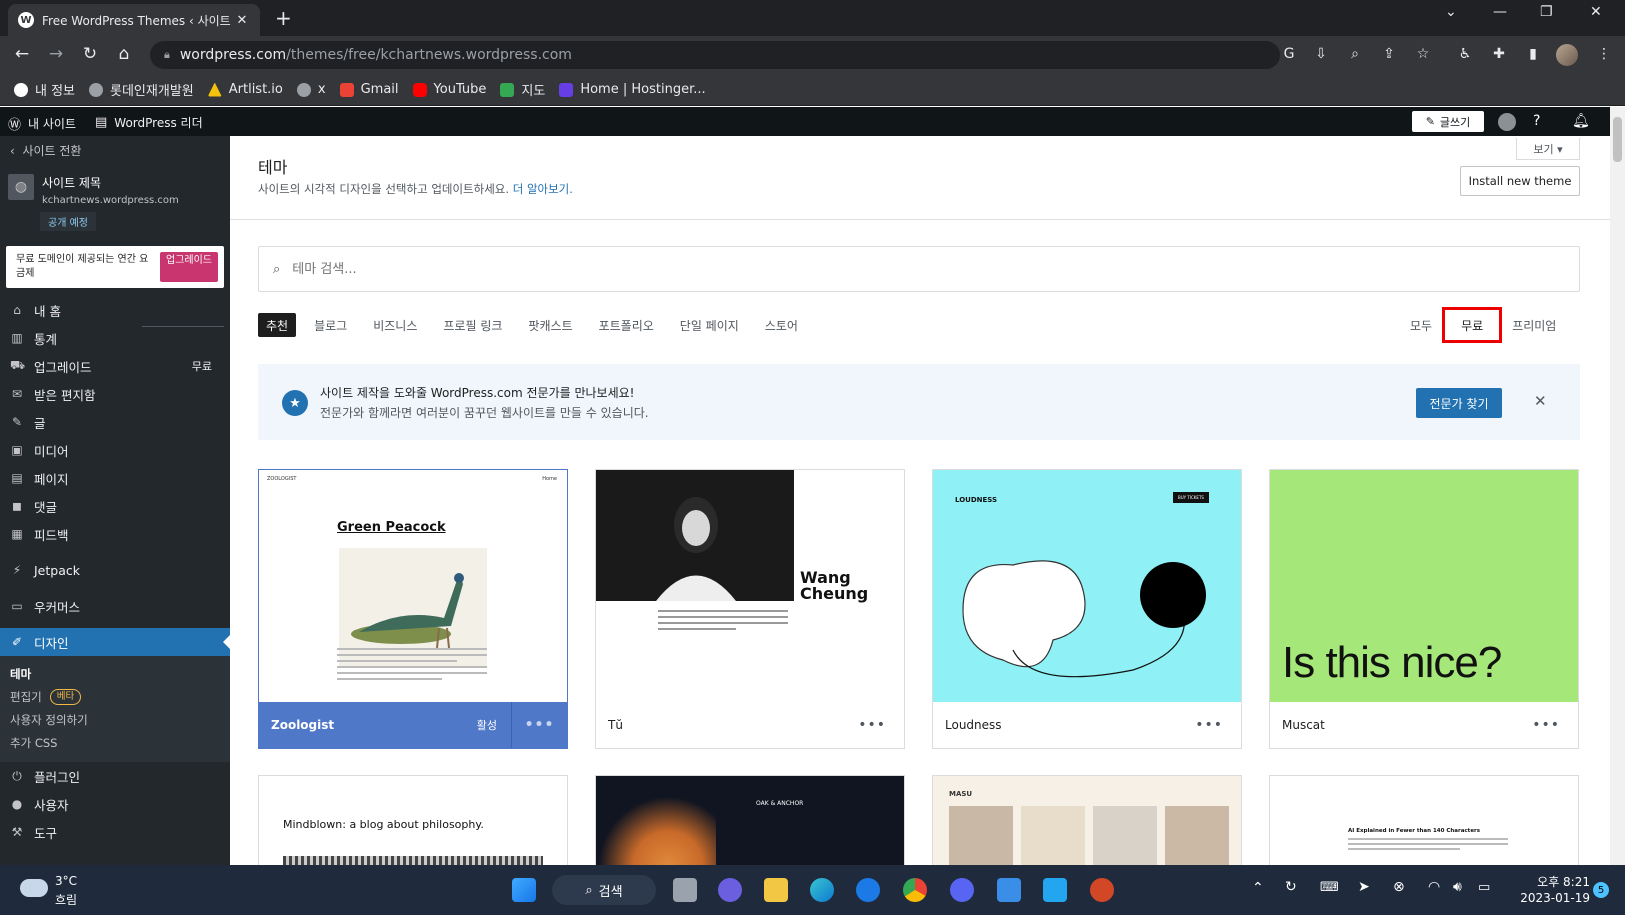 The image size is (1625, 915). What do you see at coordinates (1520, 181) in the screenshot?
I see `install-new-theme-button: Install new theme` at bounding box center [1520, 181].